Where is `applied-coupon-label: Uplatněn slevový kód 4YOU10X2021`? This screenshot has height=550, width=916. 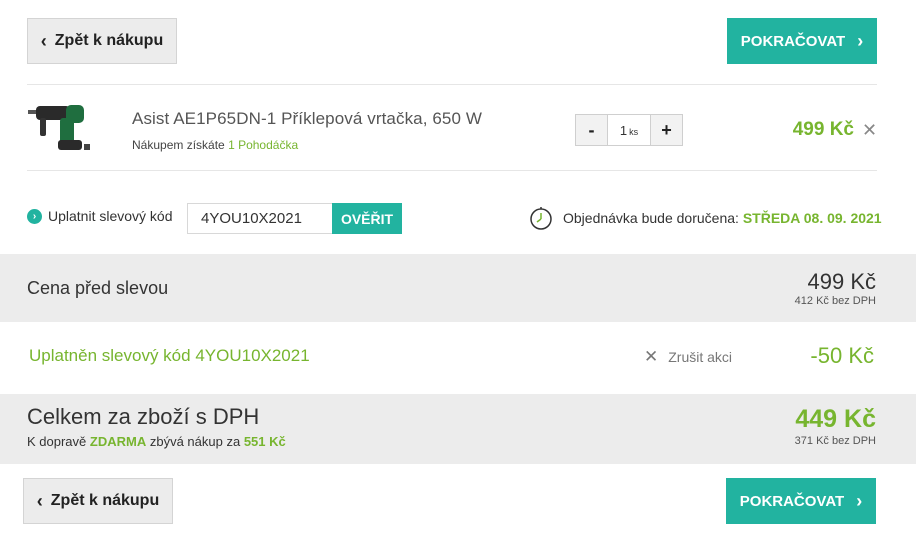 applied-coupon-label: Uplatněn slevový kód 4YOU10X2021 is located at coordinates (169, 355).